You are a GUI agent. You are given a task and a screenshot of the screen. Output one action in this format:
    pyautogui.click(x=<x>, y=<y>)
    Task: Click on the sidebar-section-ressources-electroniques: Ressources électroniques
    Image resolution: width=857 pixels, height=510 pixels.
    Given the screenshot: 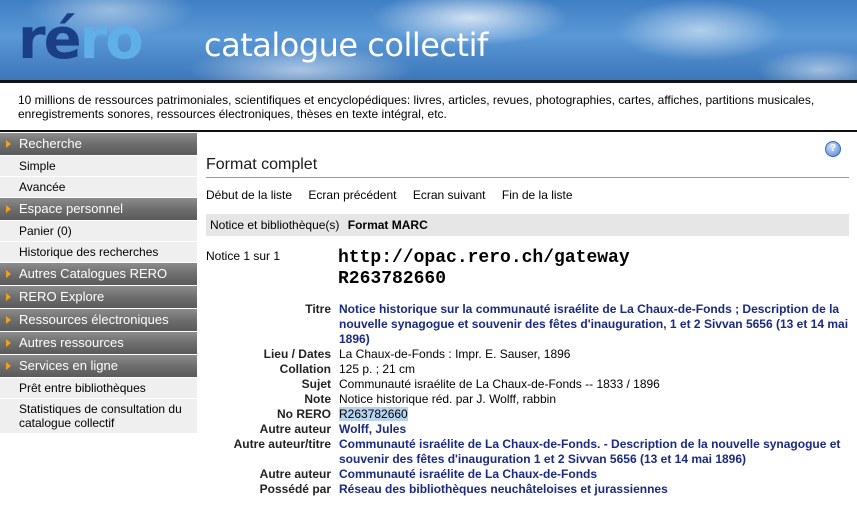 What is the action you would take?
    pyautogui.click(x=98, y=320)
    